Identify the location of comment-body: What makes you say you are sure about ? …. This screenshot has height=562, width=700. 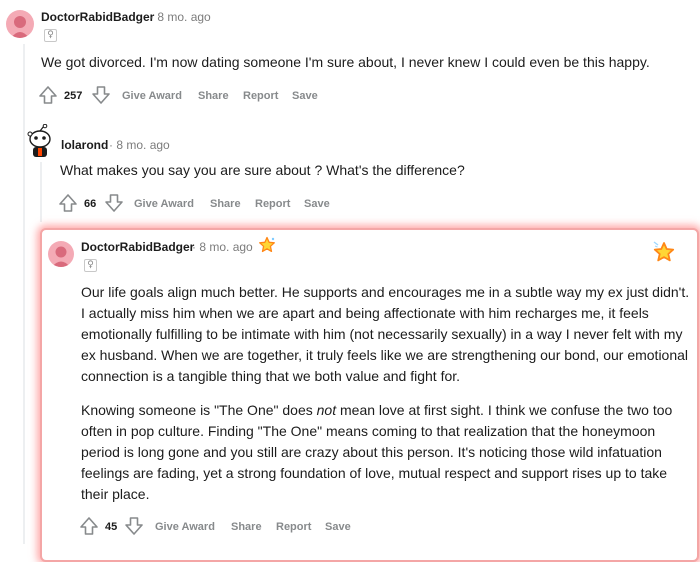
(262, 170).